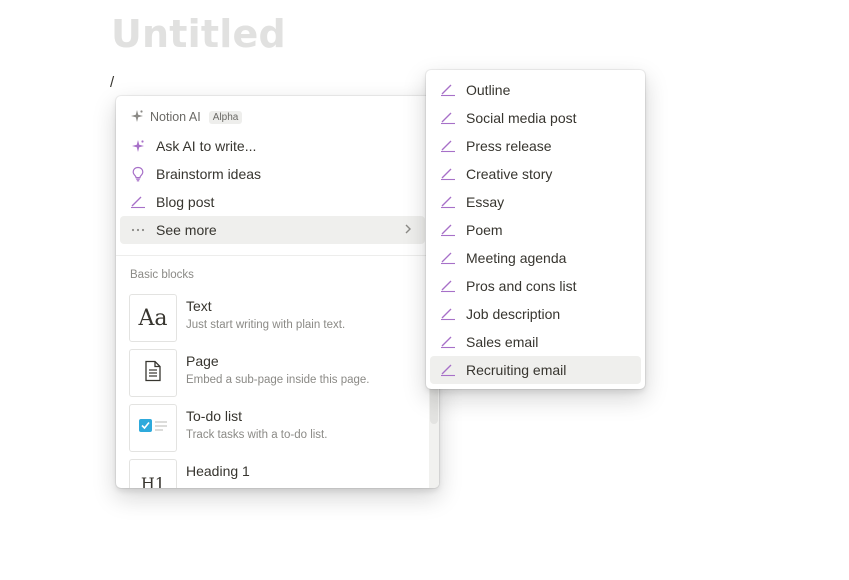  I want to click on notion-ai-label: Notion AI, so click(175, 117).